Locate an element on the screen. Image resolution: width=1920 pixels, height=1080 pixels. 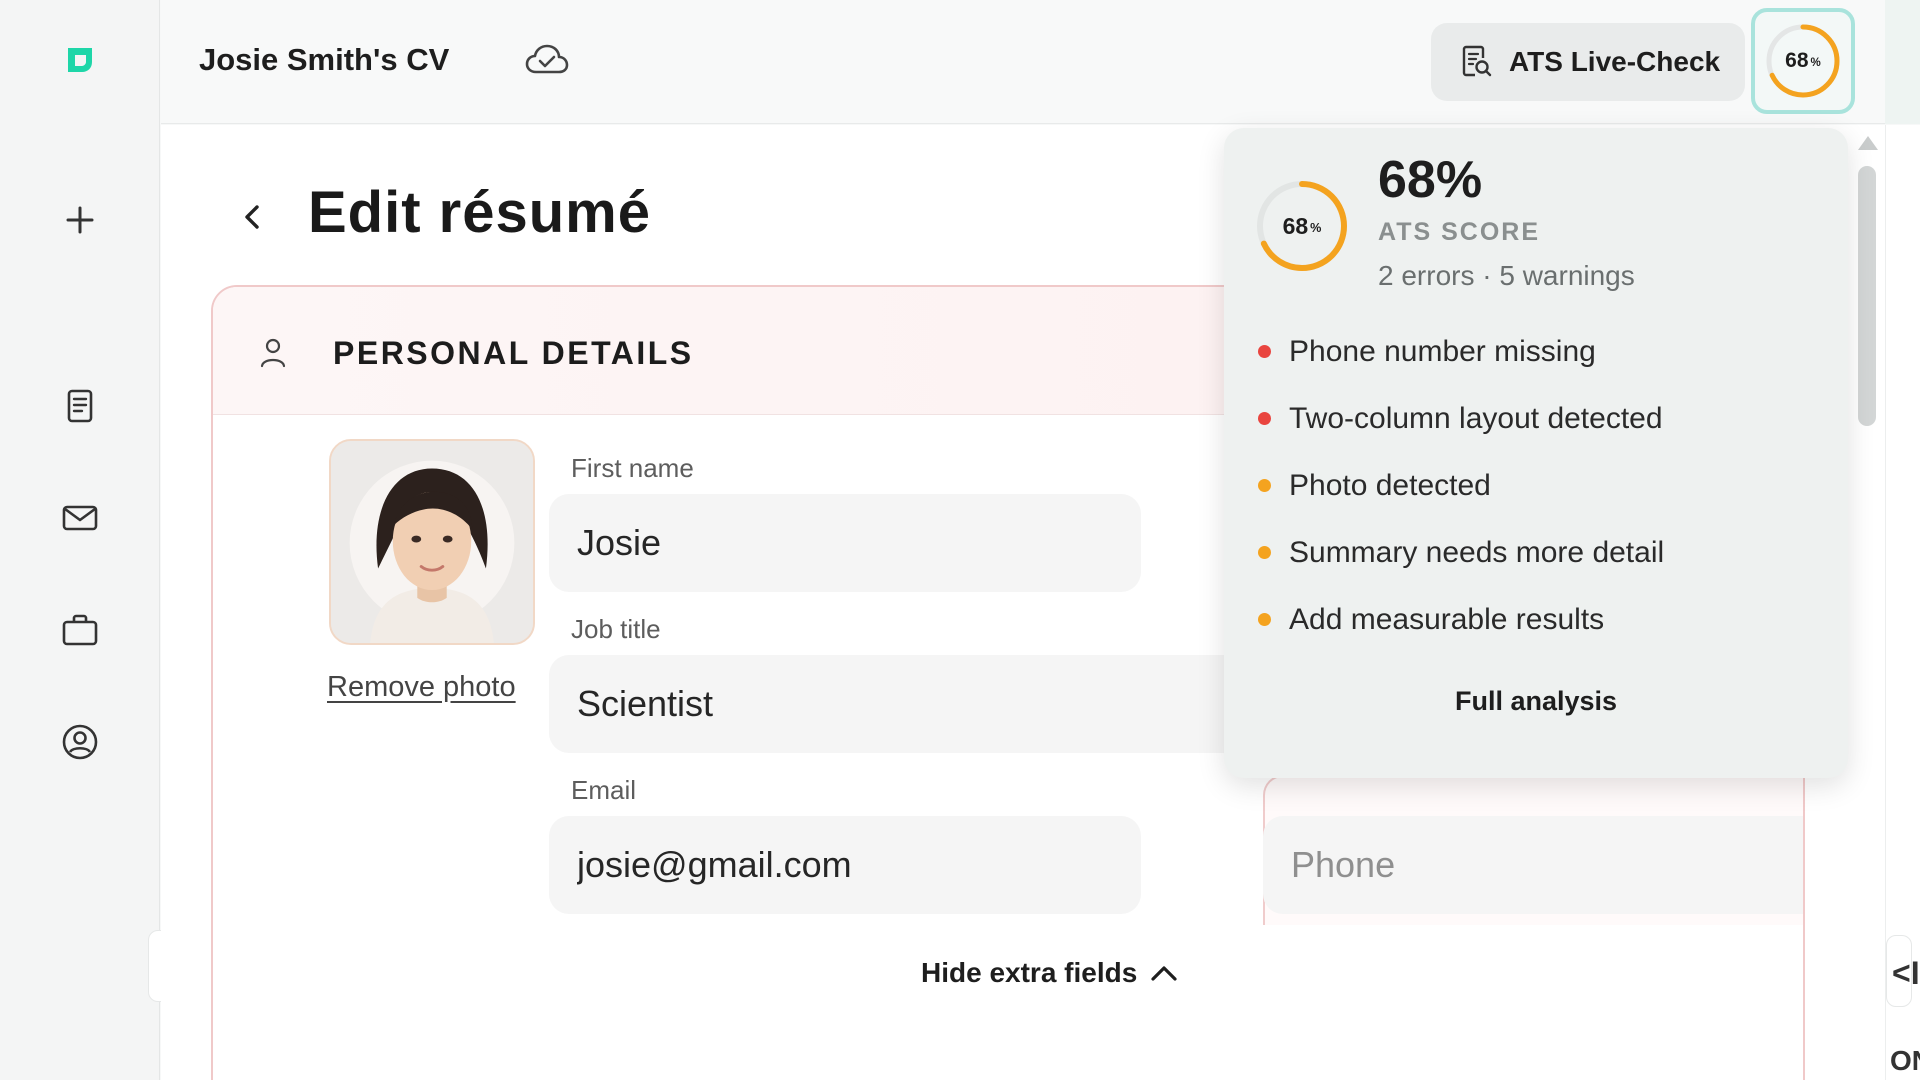
plus-icon is located at coordinates (80, 220).